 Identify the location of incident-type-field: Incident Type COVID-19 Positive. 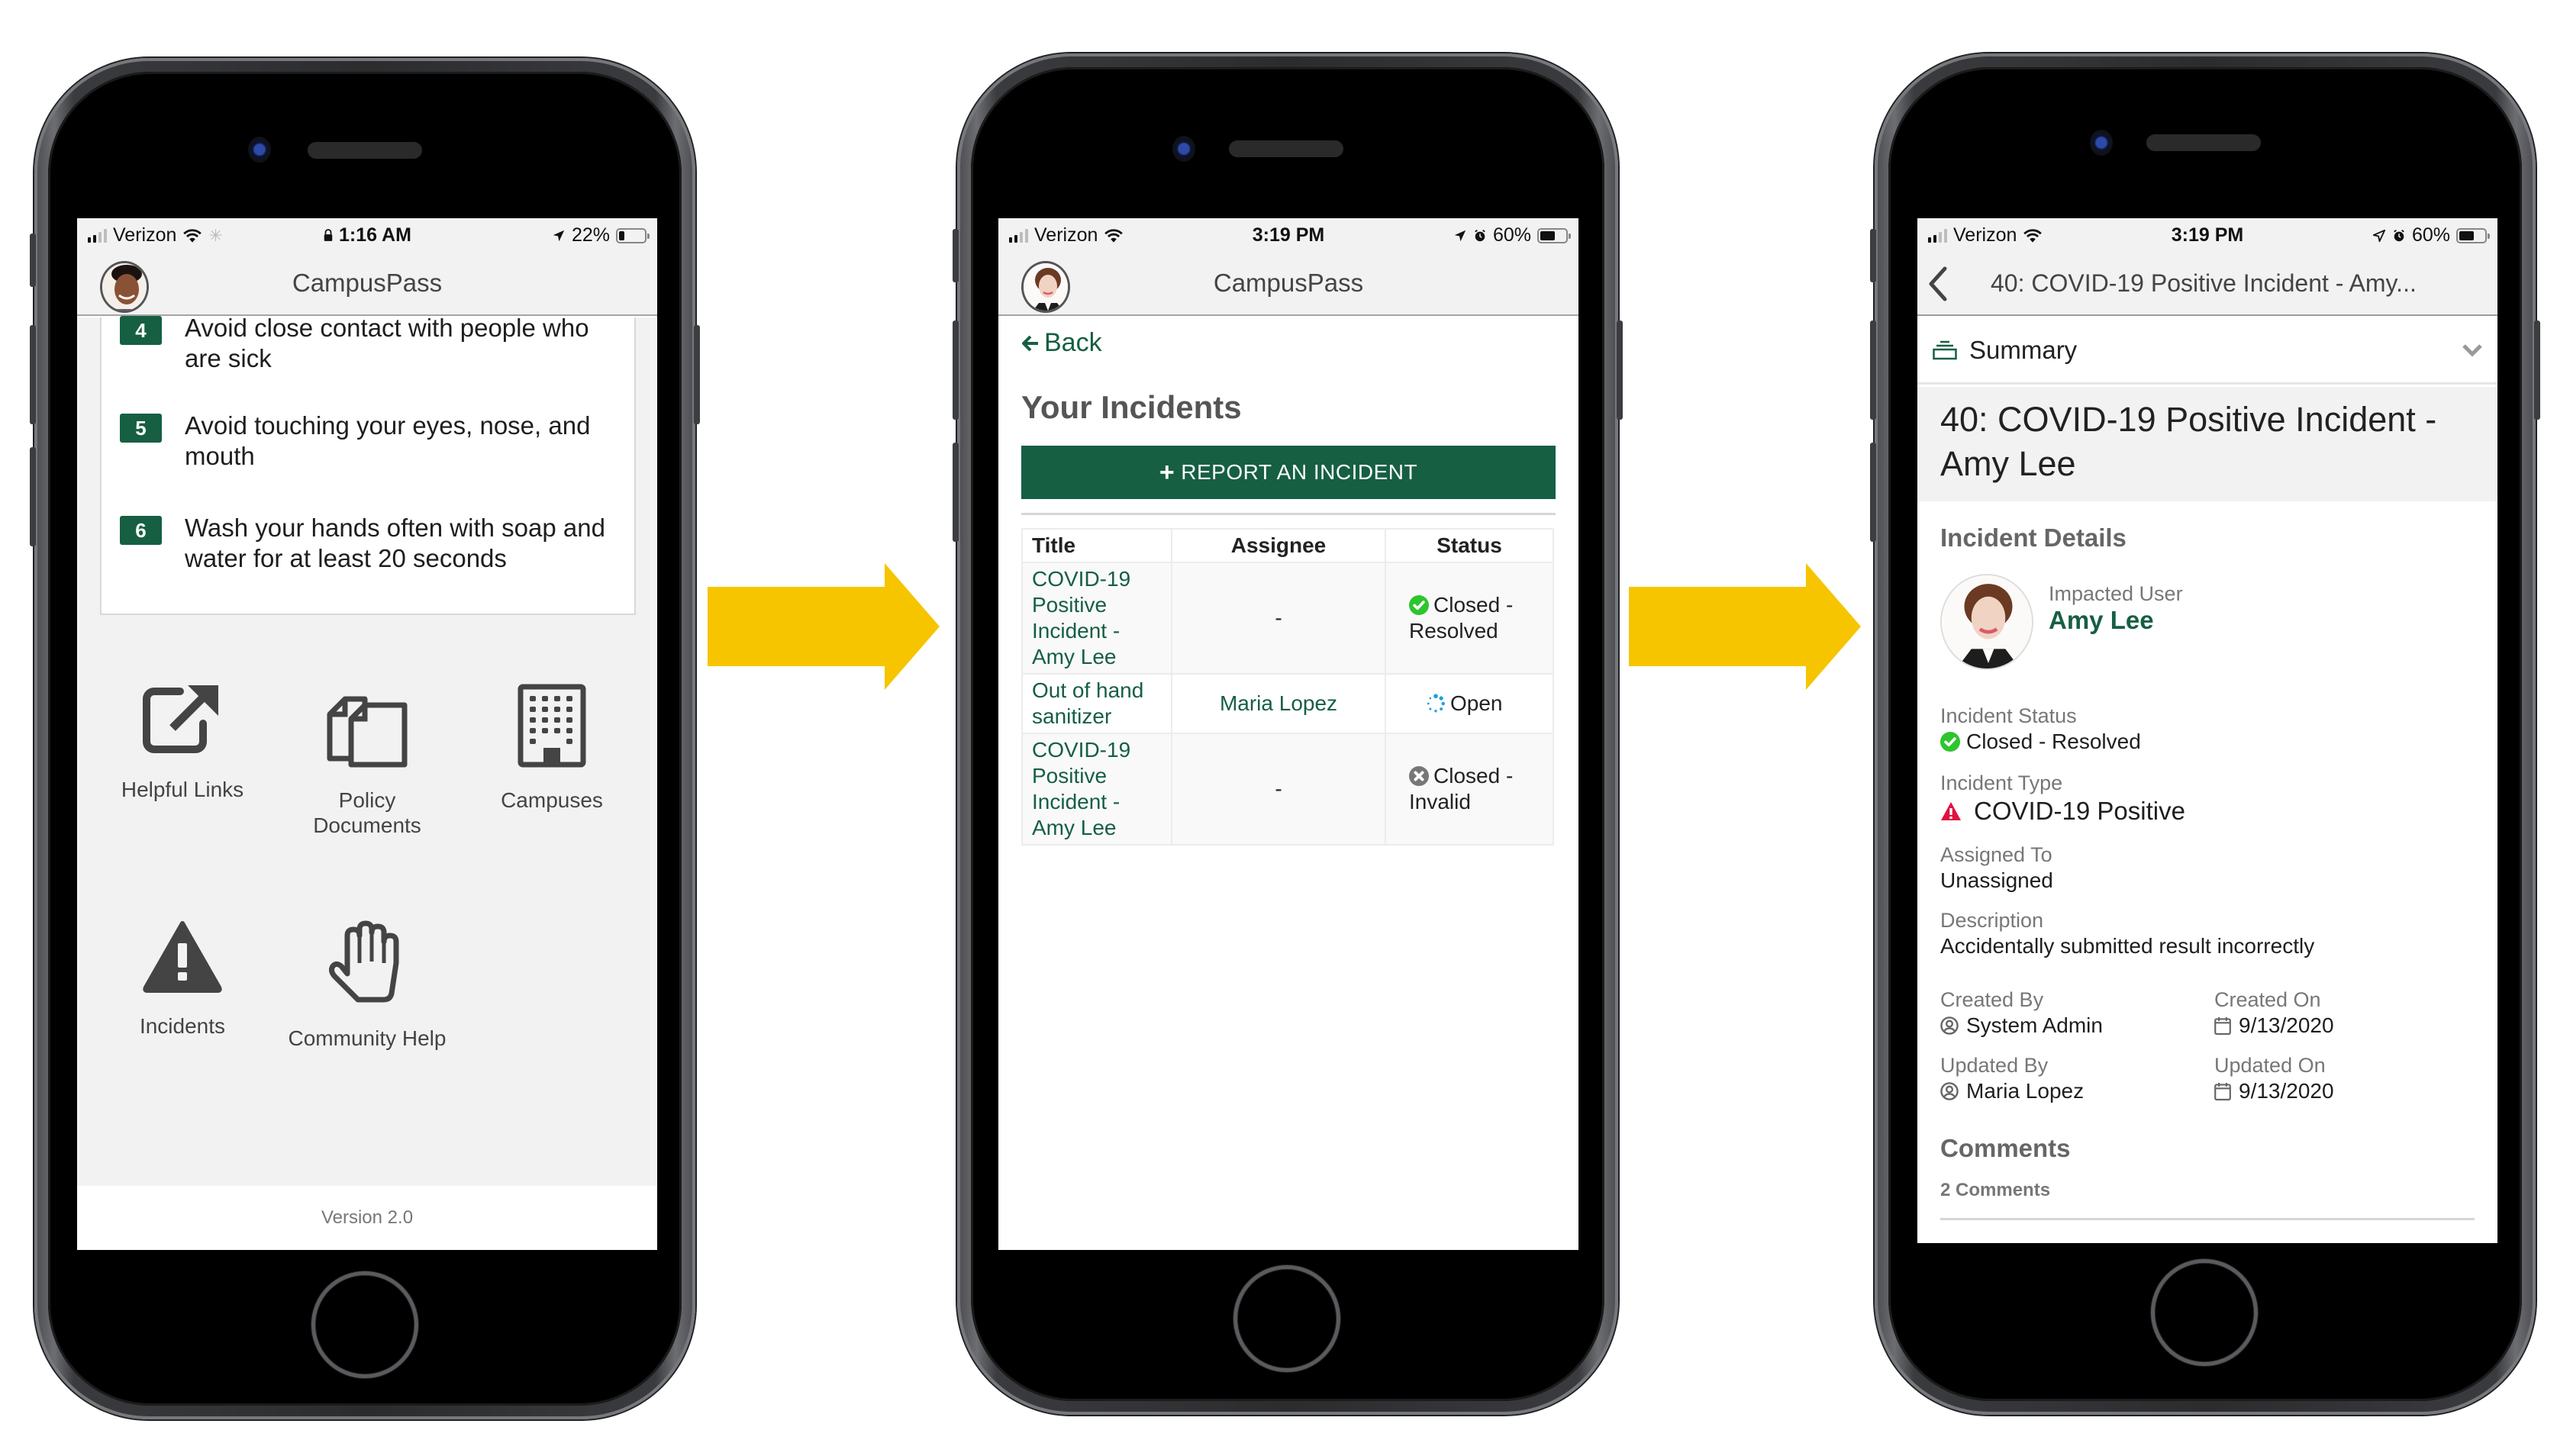
(2207, 799).